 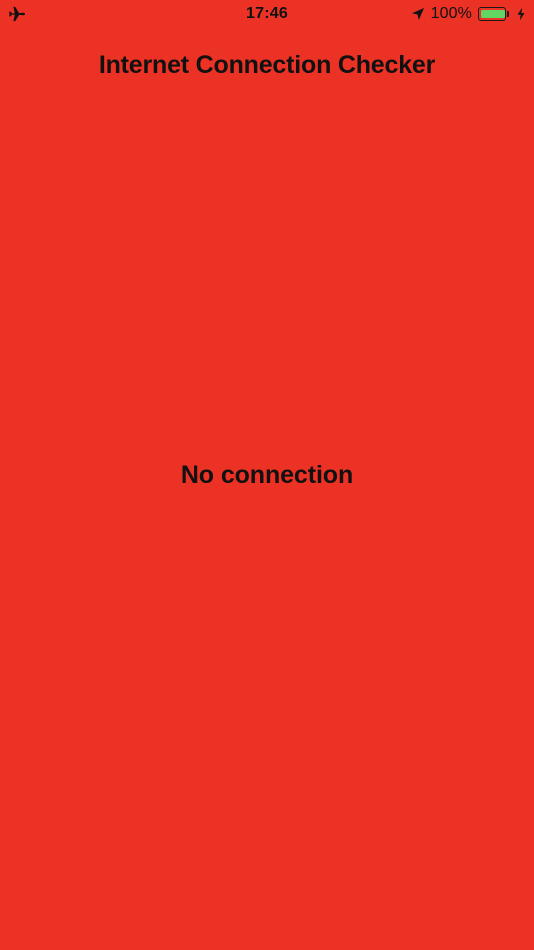 I want to click on battery-percent: 100%, so click(x=451, y=13).